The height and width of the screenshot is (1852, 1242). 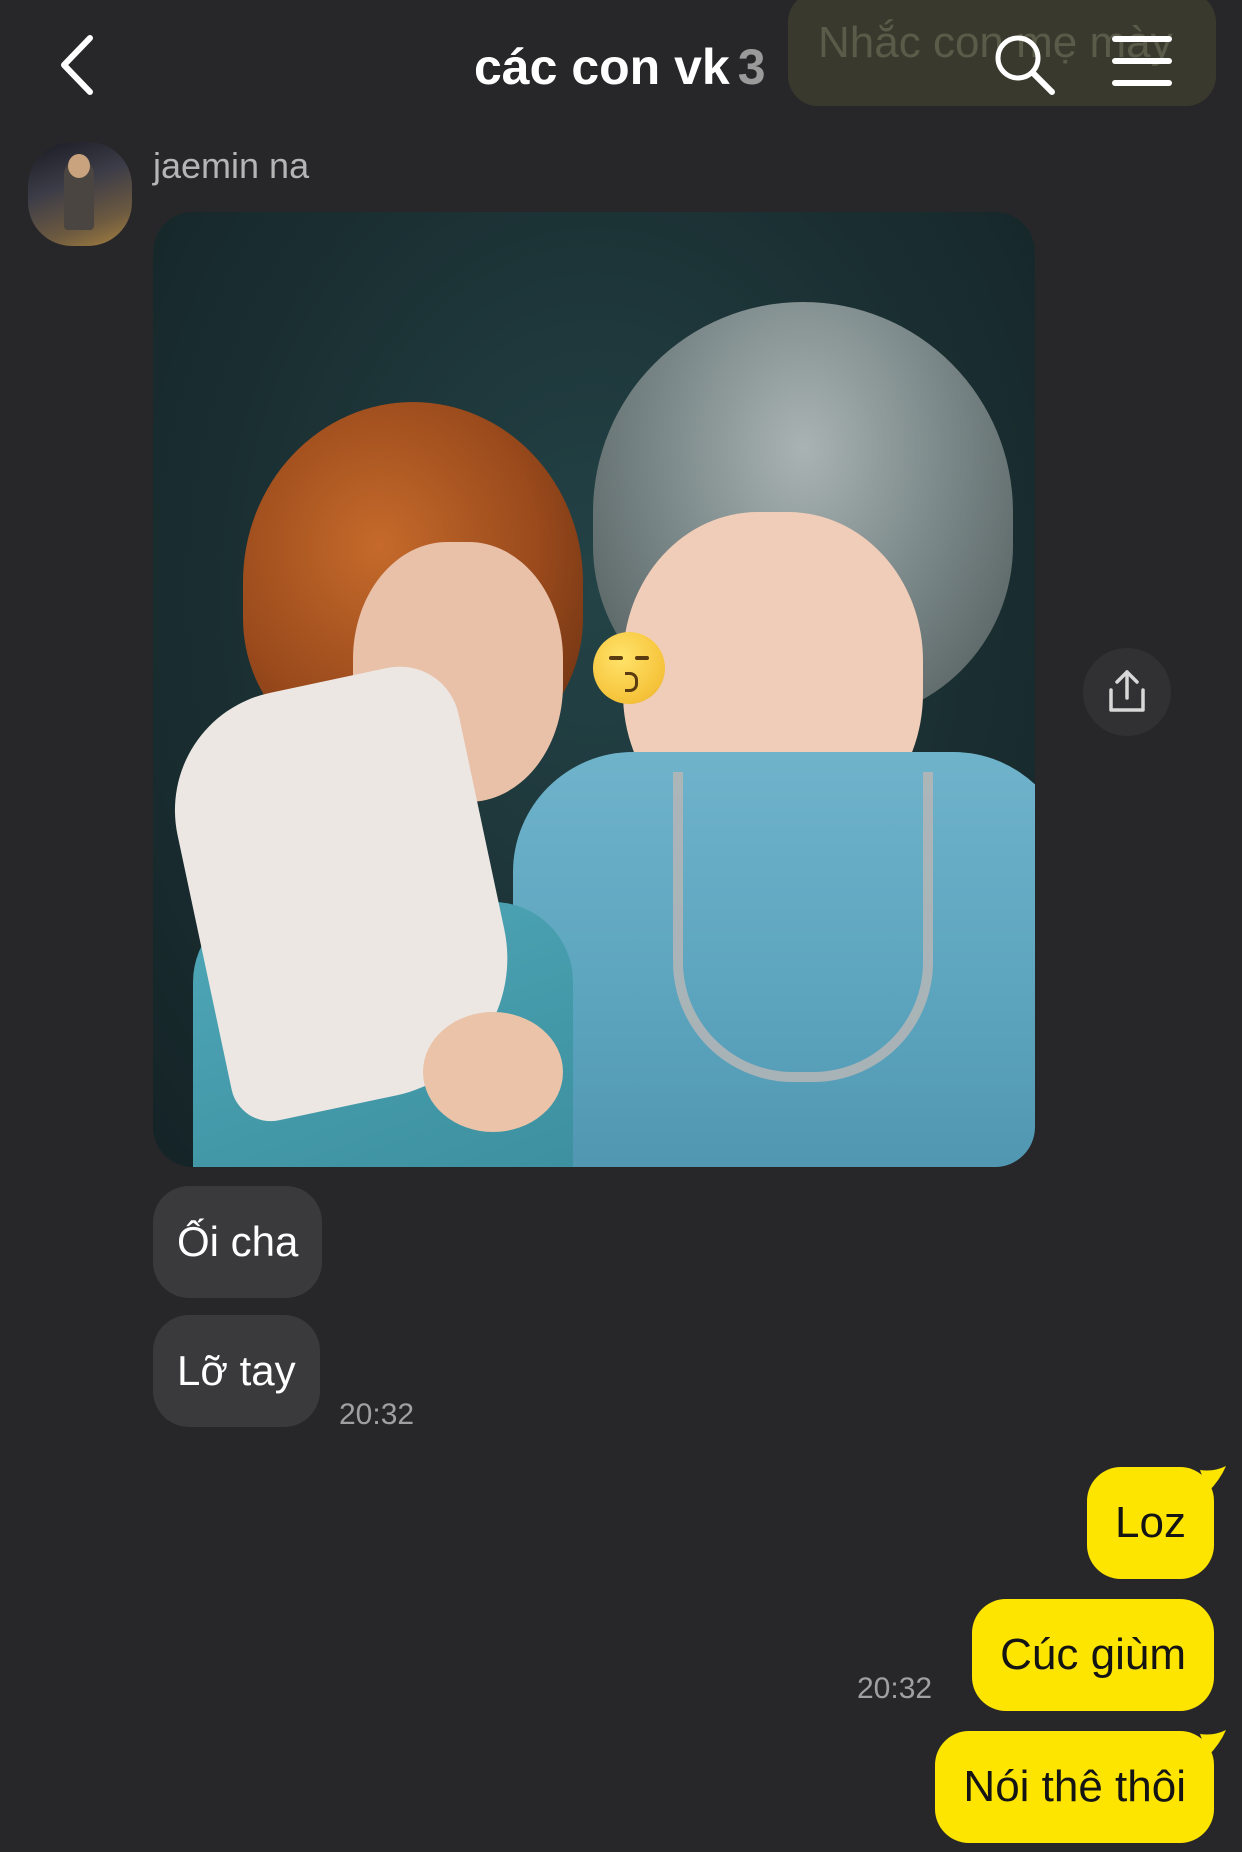 I want to click on outgoing-timestamp: 20:32, so click(x=895, y=1688).